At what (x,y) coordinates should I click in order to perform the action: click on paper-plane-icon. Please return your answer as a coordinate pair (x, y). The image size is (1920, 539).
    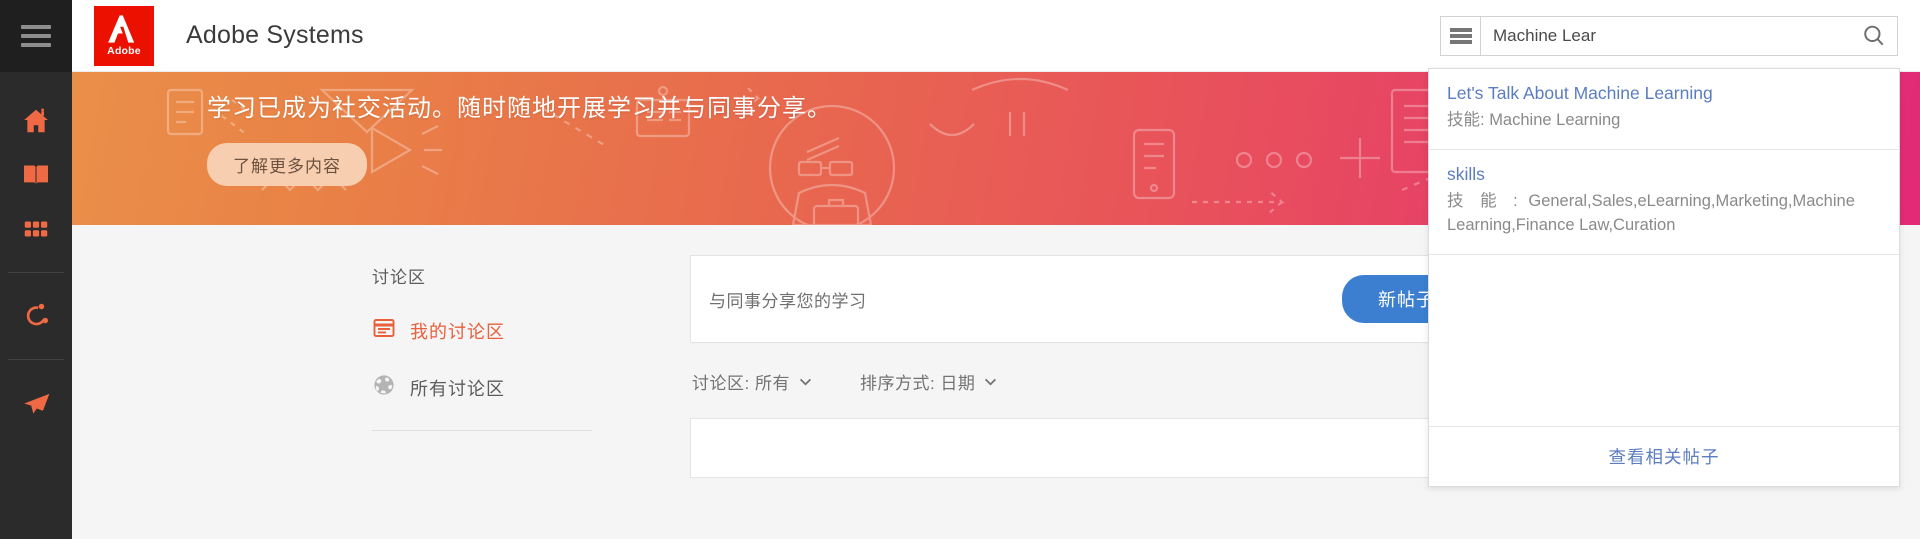
    Looking at the image, I should click on (36, 403).